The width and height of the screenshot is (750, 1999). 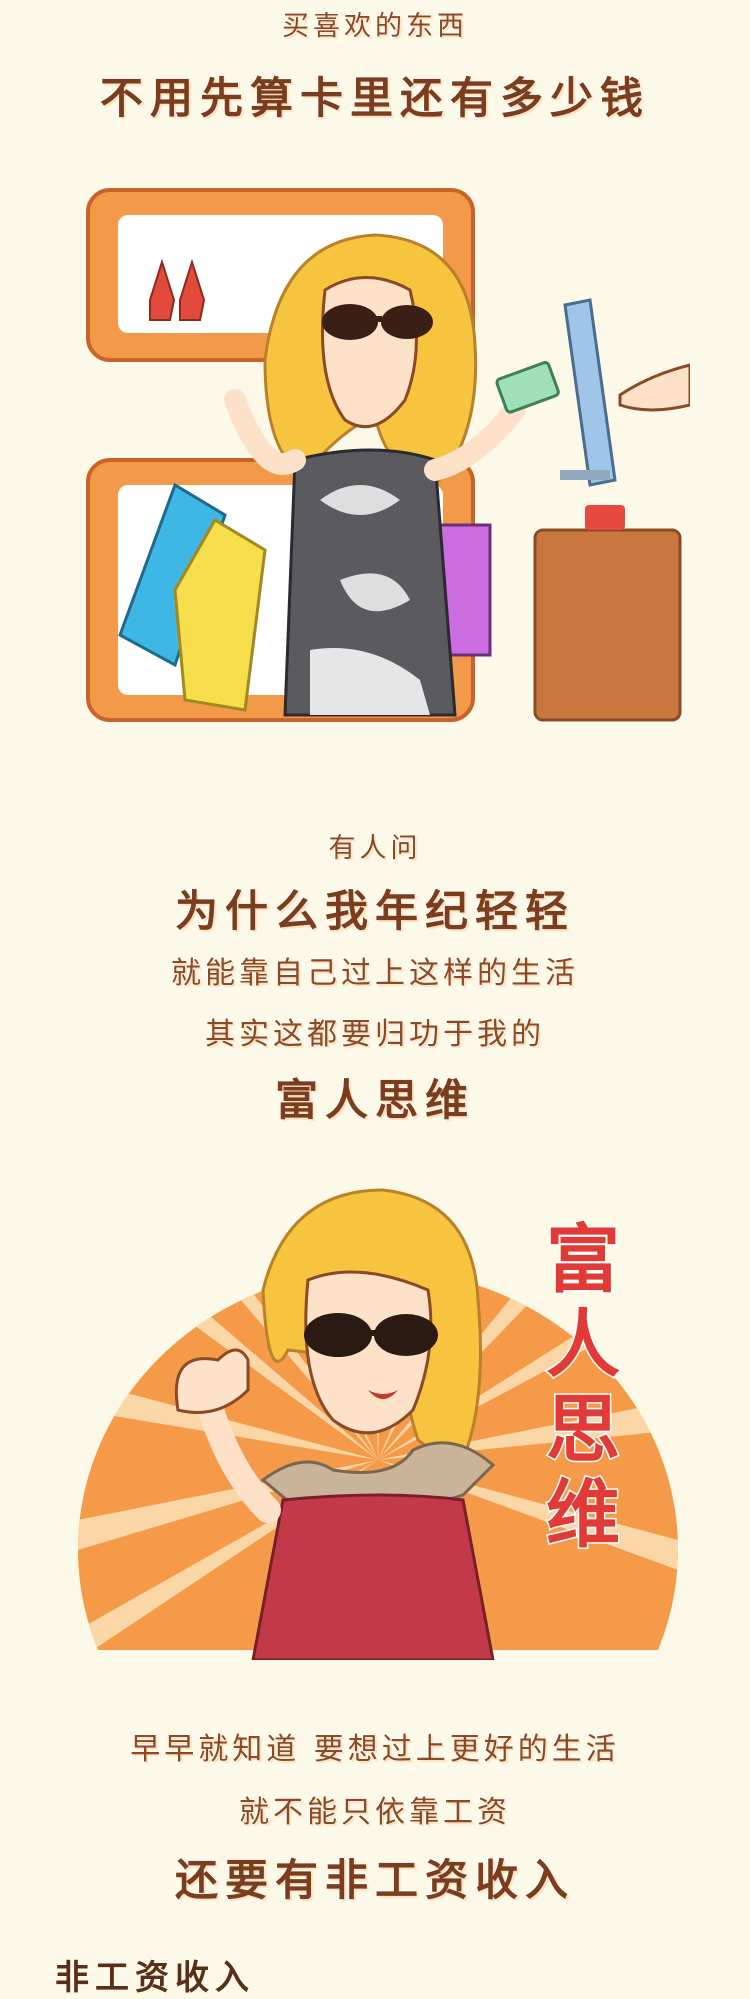 What do you see at coordinates (375, 912) in the screenshot?
I see `headline-why-so-young: 为什么我年纪轻轻` at bounding box center [375, 912].